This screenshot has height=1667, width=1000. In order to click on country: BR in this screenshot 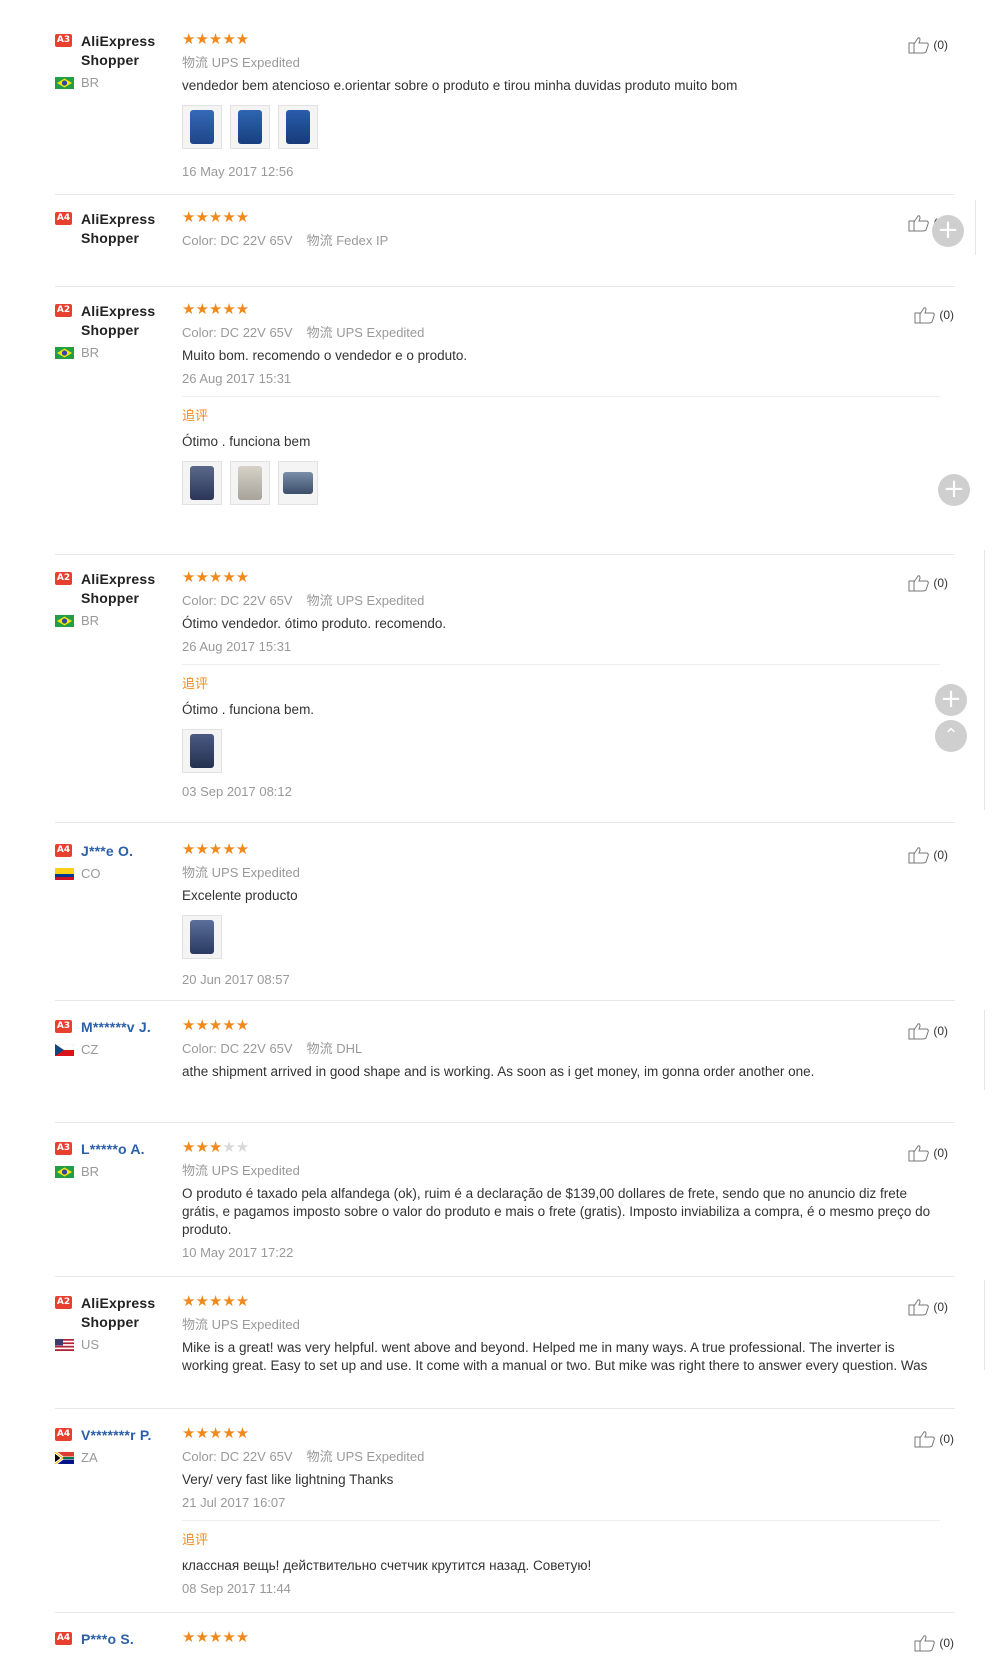, I will do `click(112, 1171)`.